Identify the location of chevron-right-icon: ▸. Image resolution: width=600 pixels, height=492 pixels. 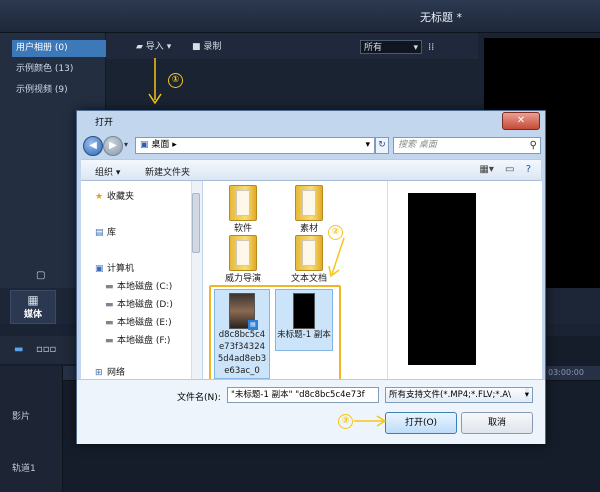
(174, 145).